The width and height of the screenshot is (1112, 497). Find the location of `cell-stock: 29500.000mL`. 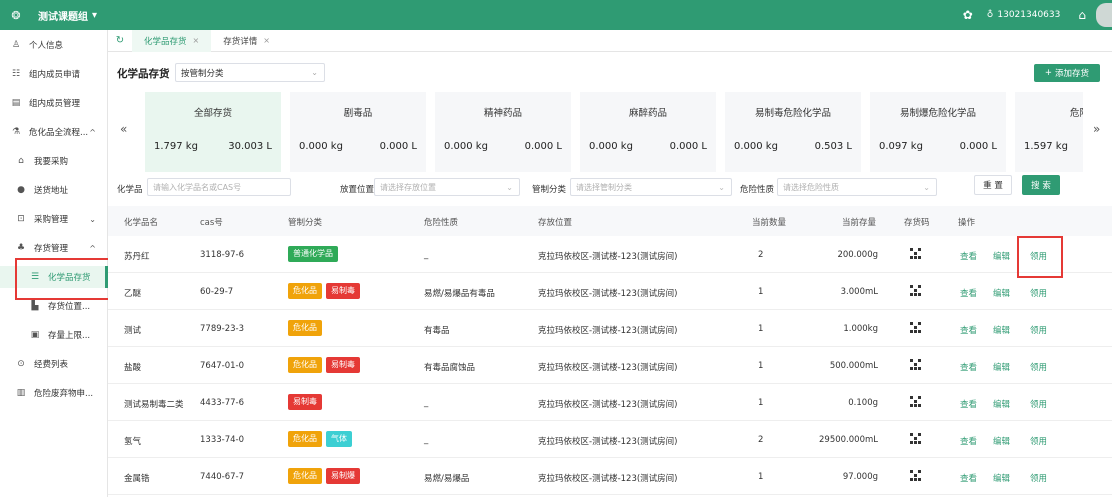

cell-stock: 29500.000mL is located at coordinates (848, 440).